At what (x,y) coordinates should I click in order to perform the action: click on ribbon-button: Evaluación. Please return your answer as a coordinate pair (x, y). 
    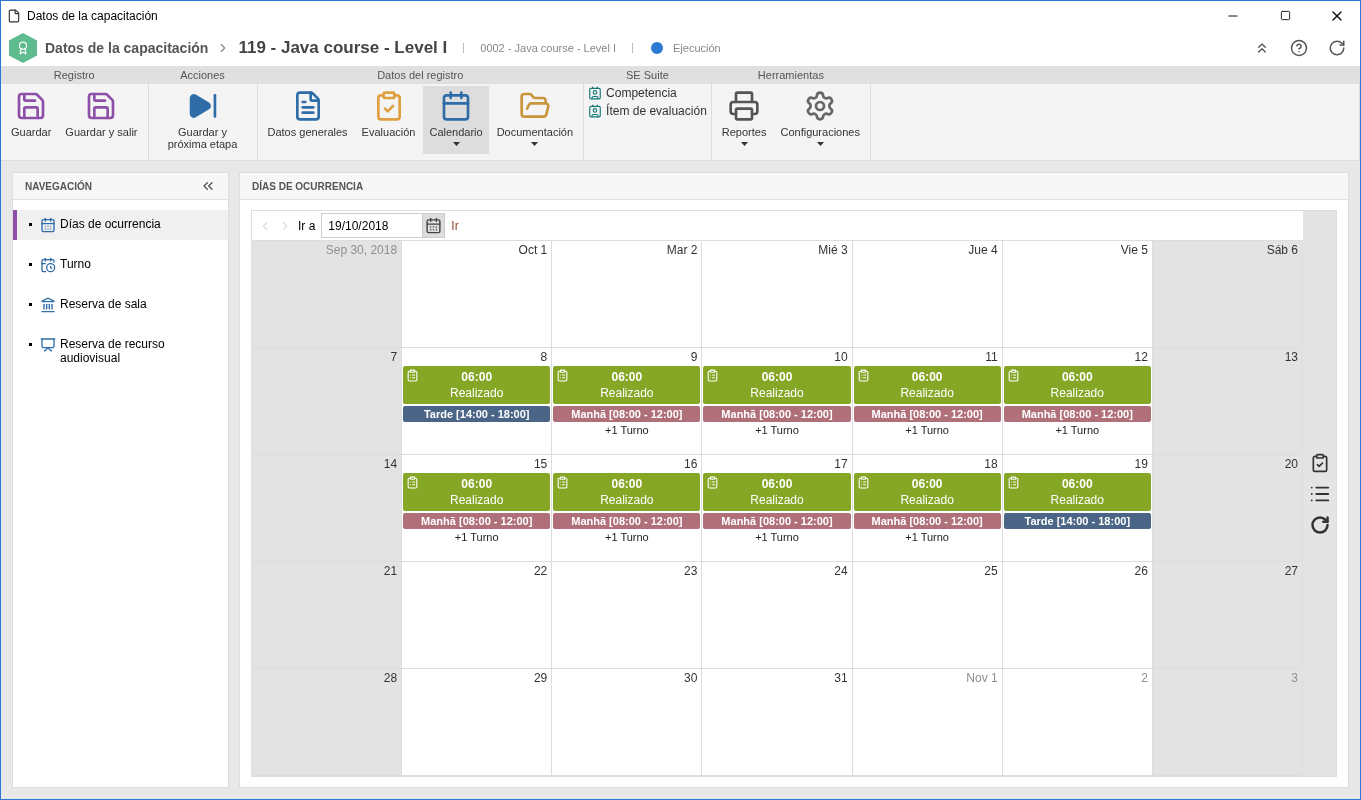
    Looking at the image, I should click on (388, 120).